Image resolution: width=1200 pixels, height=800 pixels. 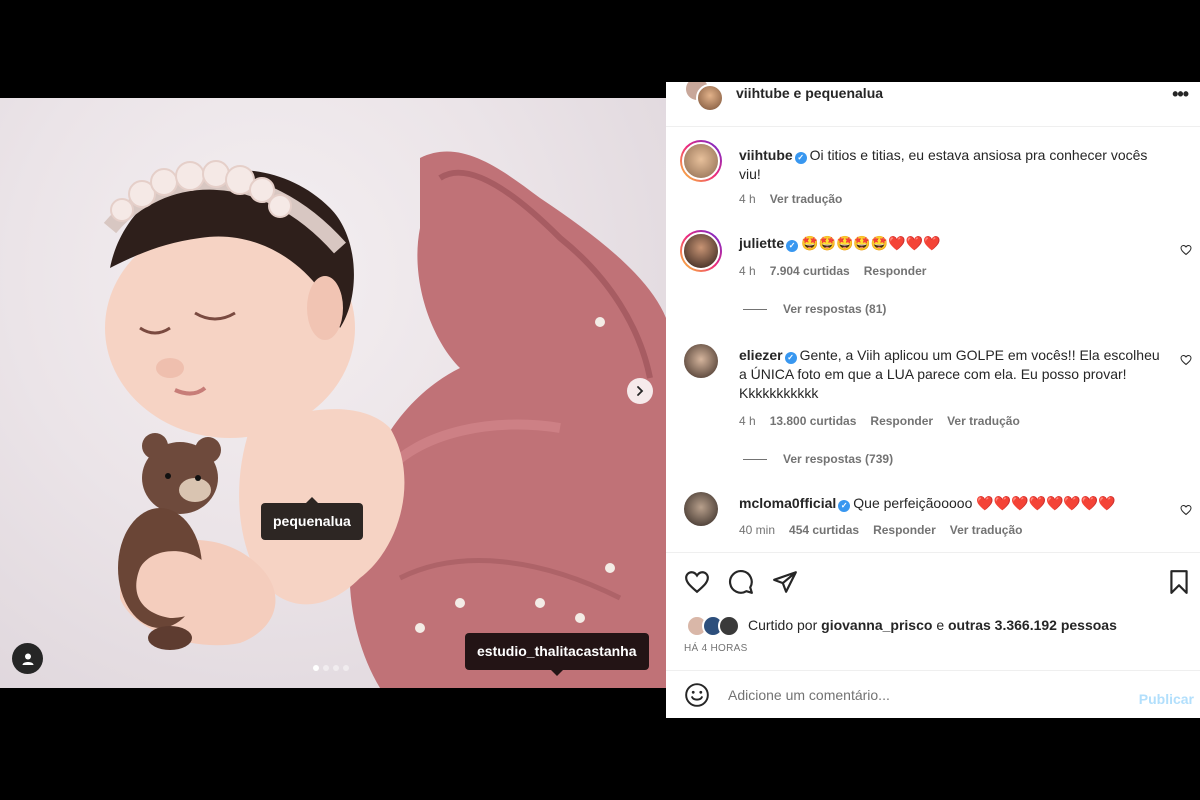 What do you see at coordinates (557, 654) in the screenshot?
I see `photo-user-tag: estudio_thalitacastanha` at bounding box center [557, 654].